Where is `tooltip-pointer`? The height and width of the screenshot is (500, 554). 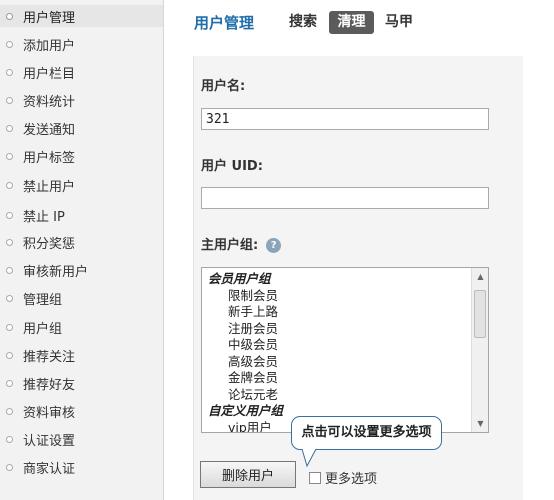
tooltip-pointer is located at coordinates (309, 458).